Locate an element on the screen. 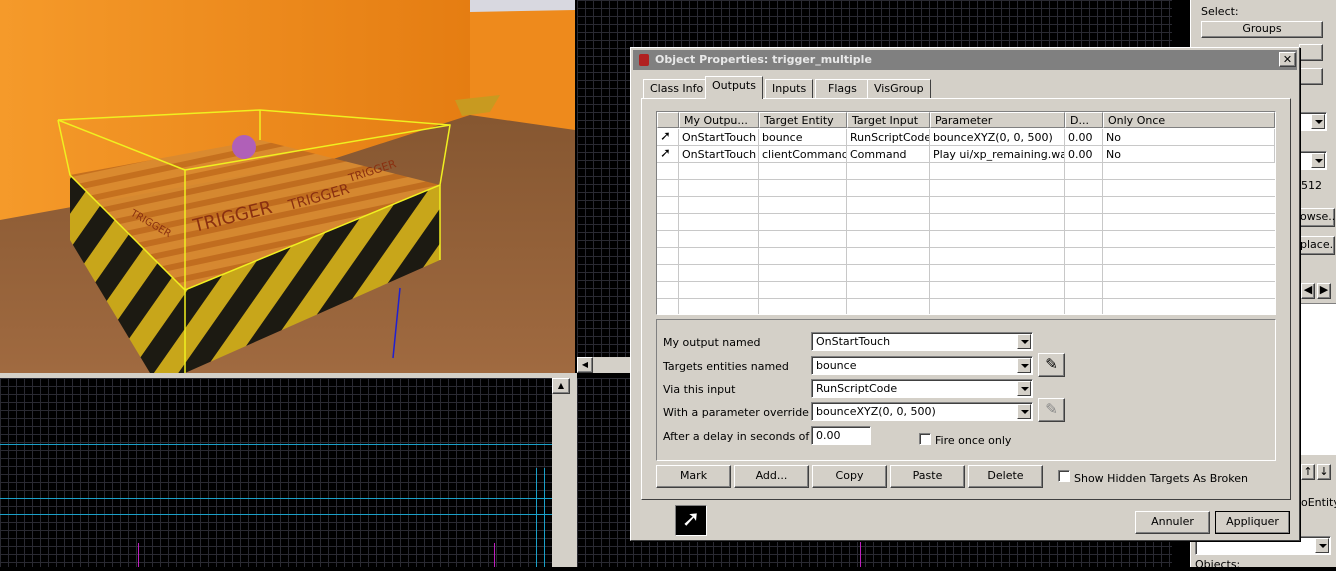  col-header: Target Entity is located at coordinates (803, 120).